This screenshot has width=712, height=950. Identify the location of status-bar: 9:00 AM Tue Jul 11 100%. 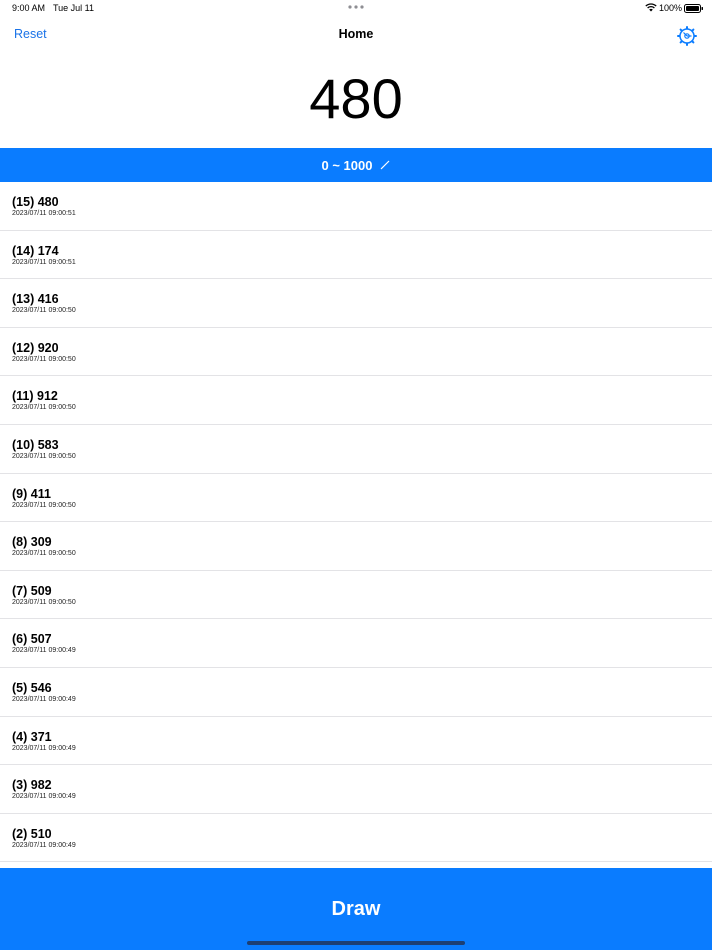
(356, 9).